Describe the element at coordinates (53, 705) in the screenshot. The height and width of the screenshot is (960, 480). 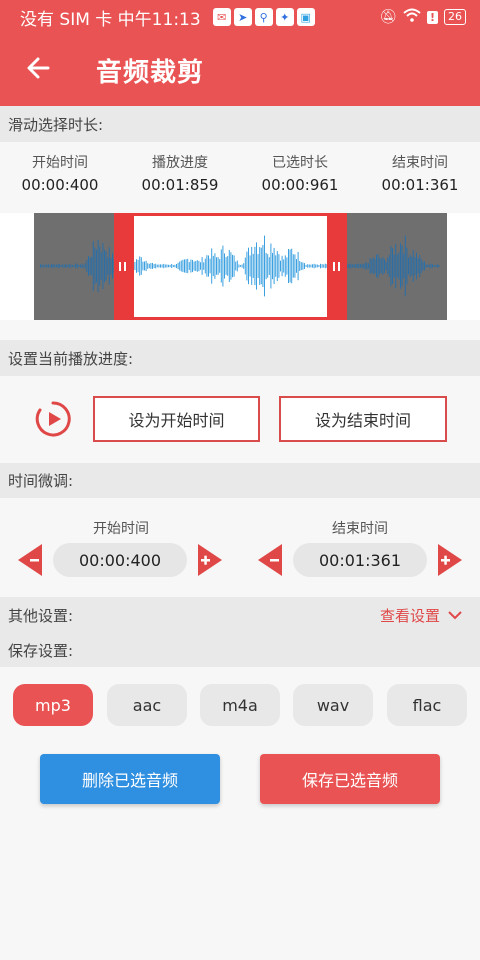
I see `format-mp3: mp3` at that location.